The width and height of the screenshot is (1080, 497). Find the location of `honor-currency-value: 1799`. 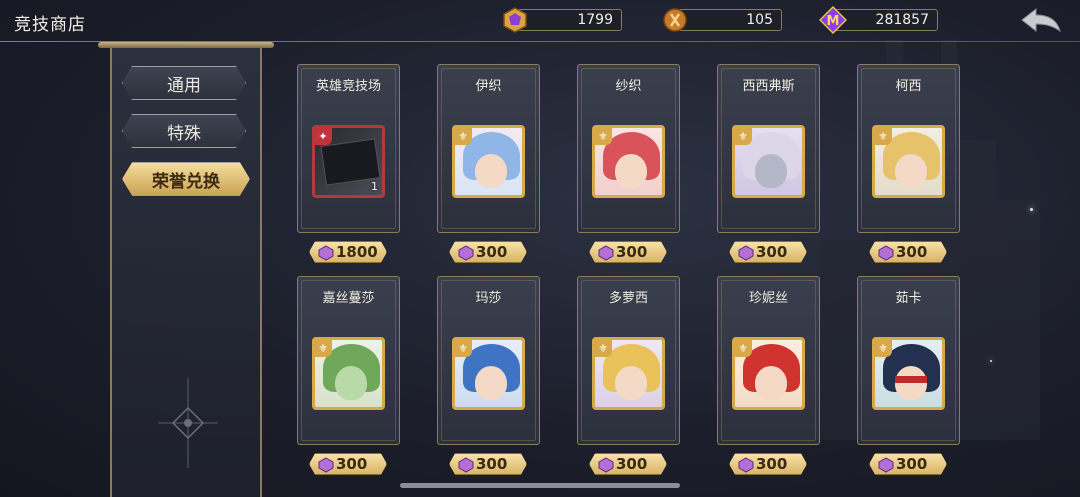

honor-currency-value: 1799 is located at coordinates (595, 20).